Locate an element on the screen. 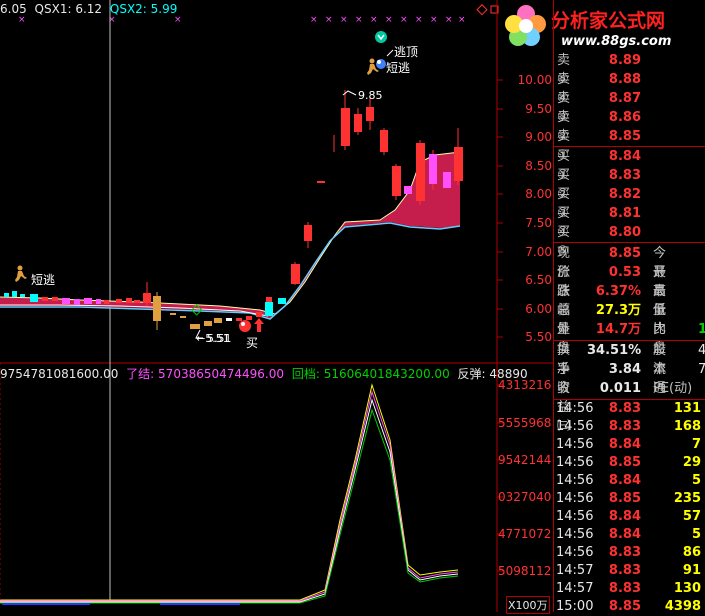  indicator-ticks is located at coordinates (500, 478).